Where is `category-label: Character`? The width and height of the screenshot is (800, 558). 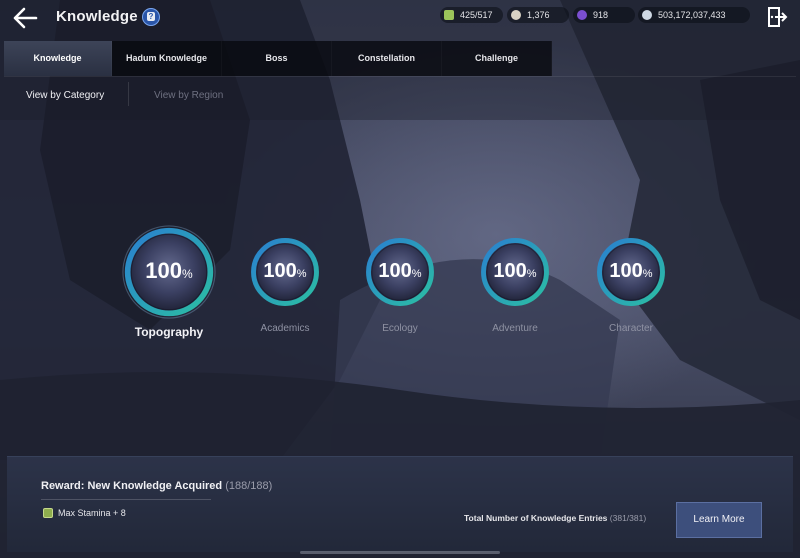 category-label: Character is located at coordinates (631, 328).